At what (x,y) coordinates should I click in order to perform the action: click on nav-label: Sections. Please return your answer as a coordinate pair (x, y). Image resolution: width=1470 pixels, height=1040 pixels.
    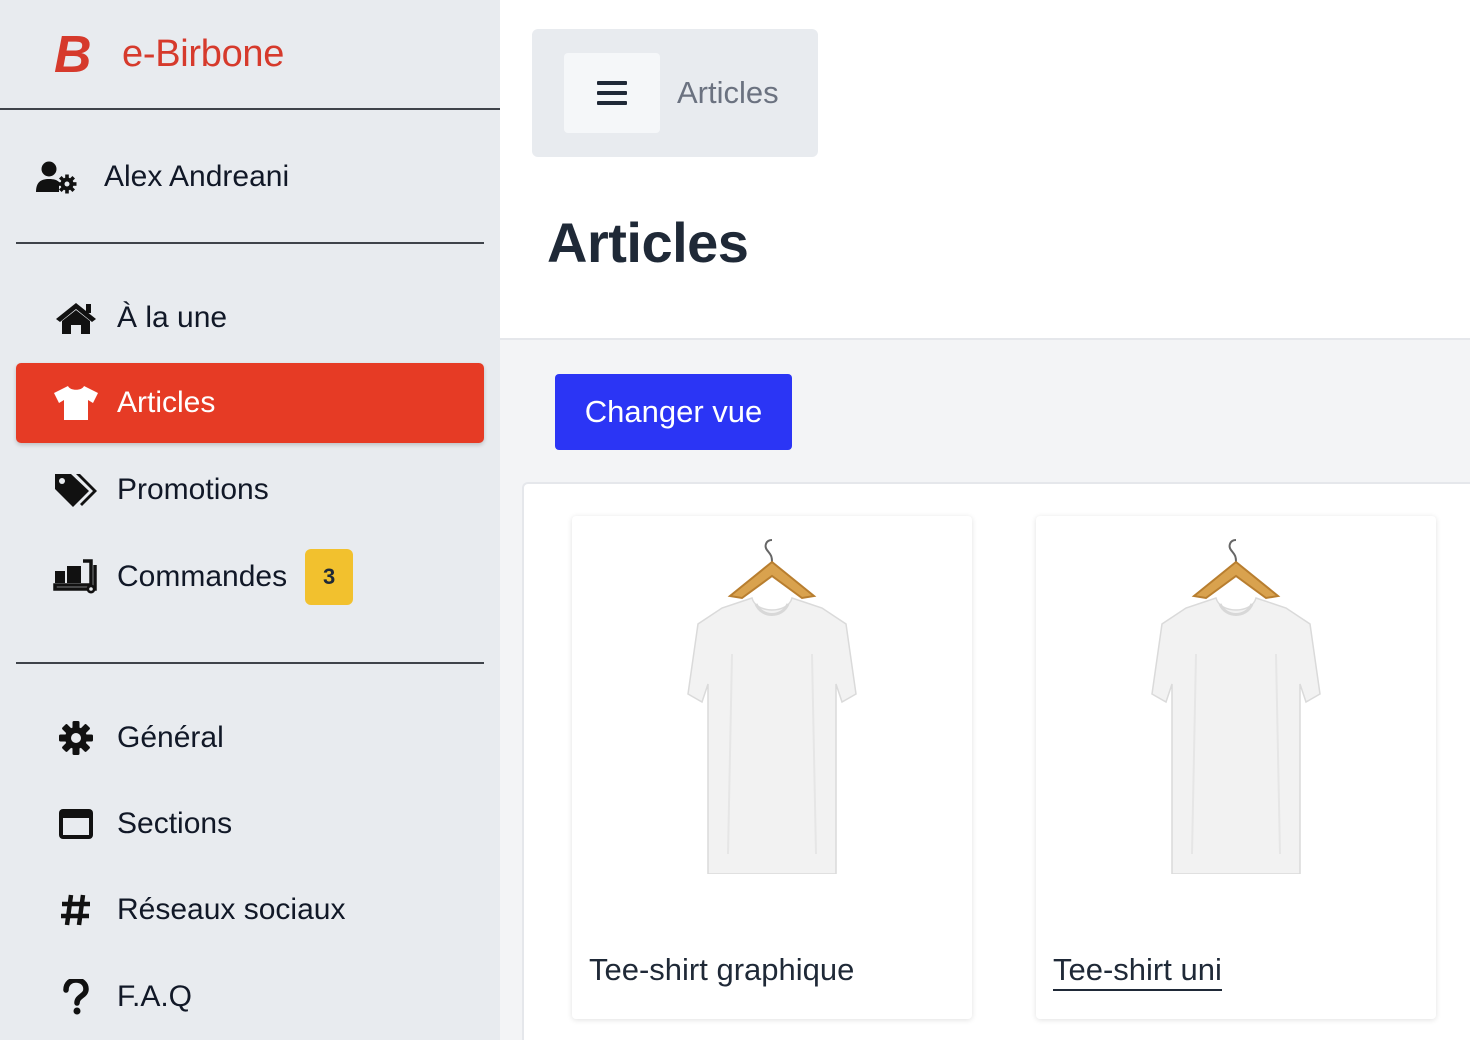
    Looking at the image, I should click on (175, 823).